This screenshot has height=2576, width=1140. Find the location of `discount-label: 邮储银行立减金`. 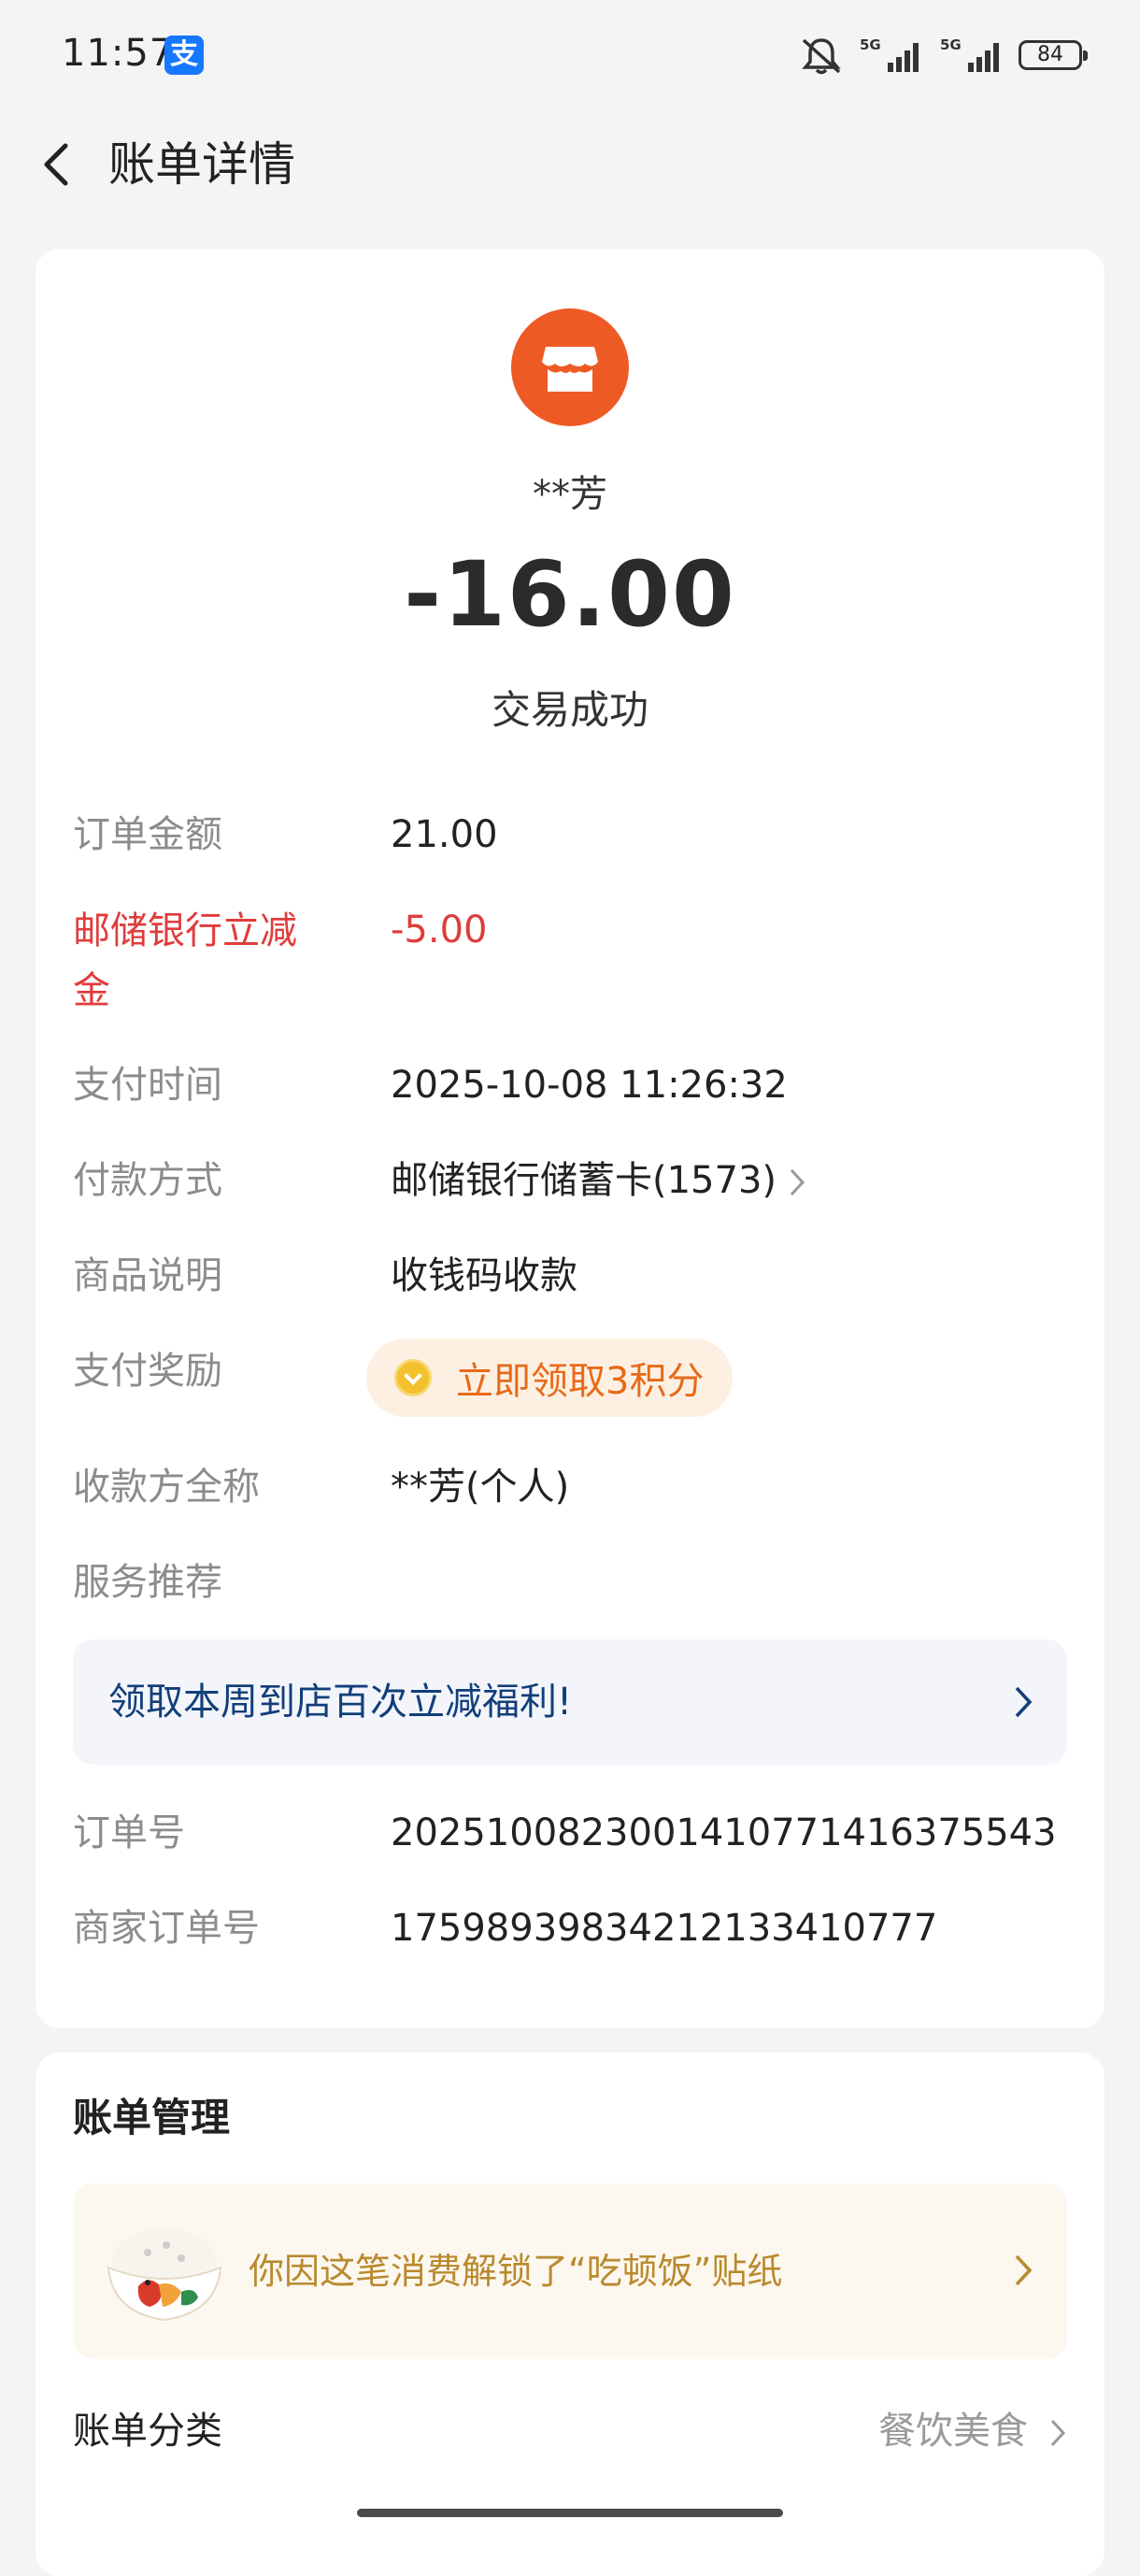

discount-label: 邮储银行立减金 is located at coordinates (185, 960).